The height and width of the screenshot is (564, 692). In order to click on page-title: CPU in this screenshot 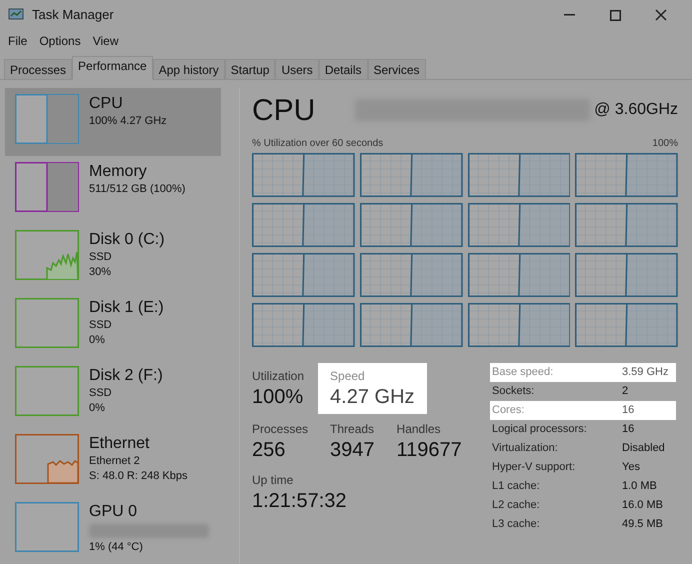, I will do `click(284, 110)`.